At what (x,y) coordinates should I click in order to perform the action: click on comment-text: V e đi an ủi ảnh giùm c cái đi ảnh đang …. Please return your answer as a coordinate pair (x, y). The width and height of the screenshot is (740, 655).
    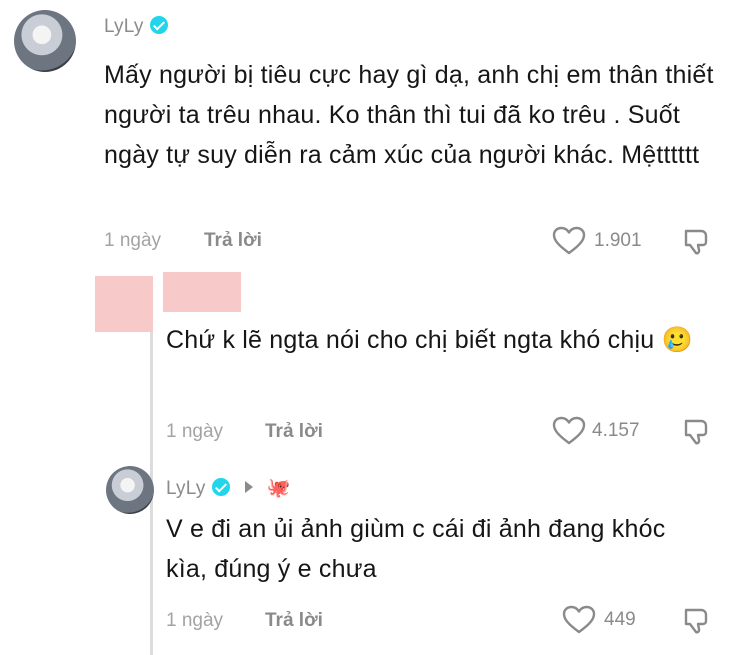
    Looking at the image, I should click on (416, 549).